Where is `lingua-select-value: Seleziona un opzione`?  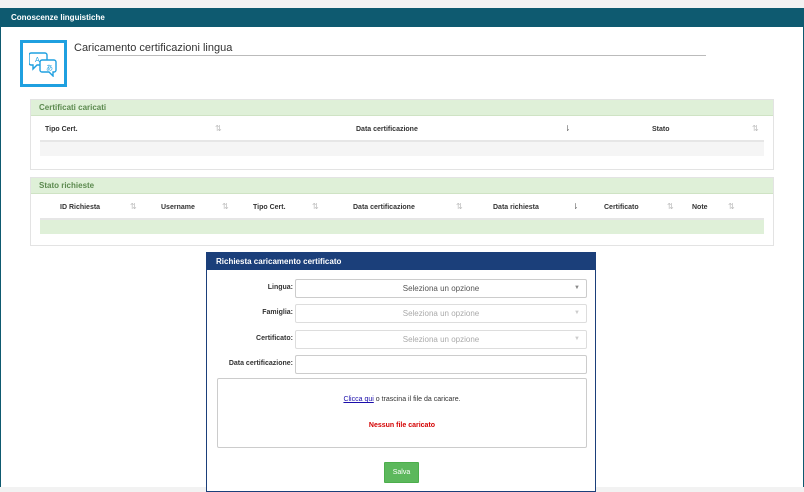
lingua-select-value: Seleziona un opzione is located at coordinates (441, 288).